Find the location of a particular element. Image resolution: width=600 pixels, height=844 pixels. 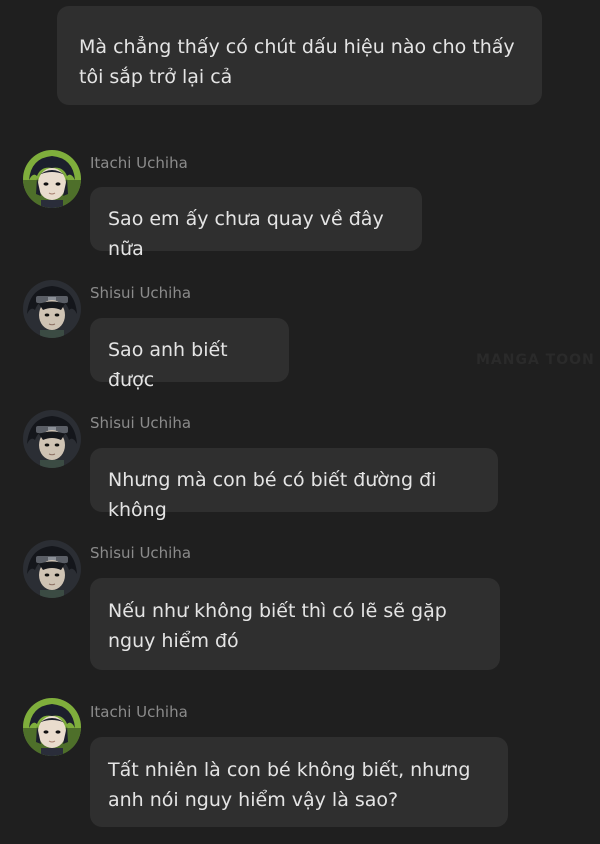

manga-toon-watermark: MANGA TOON is located at coordinates (535, 360).